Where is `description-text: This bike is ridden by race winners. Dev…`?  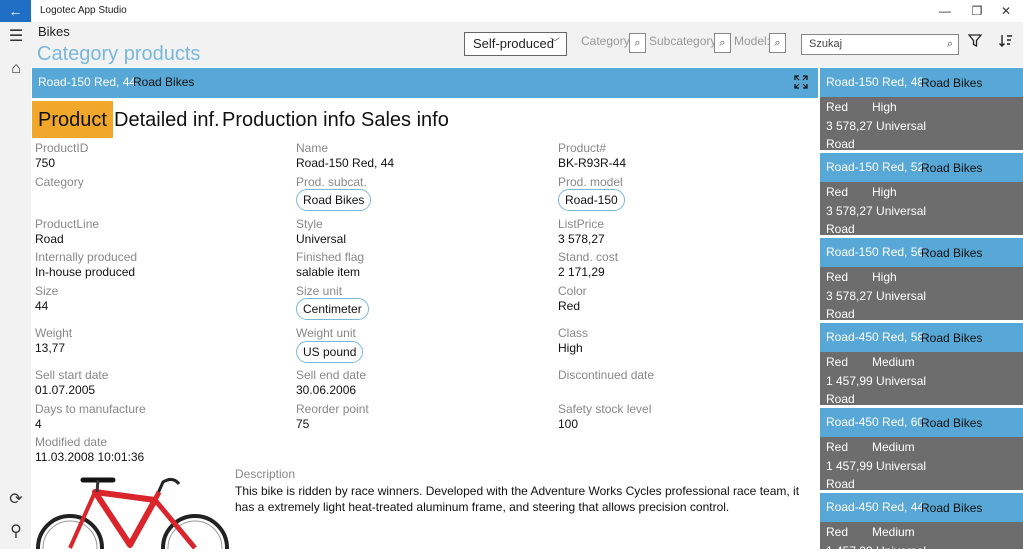
description-text: This bike is ridden by race winners. Dev… is located at coordinates (517, 499).